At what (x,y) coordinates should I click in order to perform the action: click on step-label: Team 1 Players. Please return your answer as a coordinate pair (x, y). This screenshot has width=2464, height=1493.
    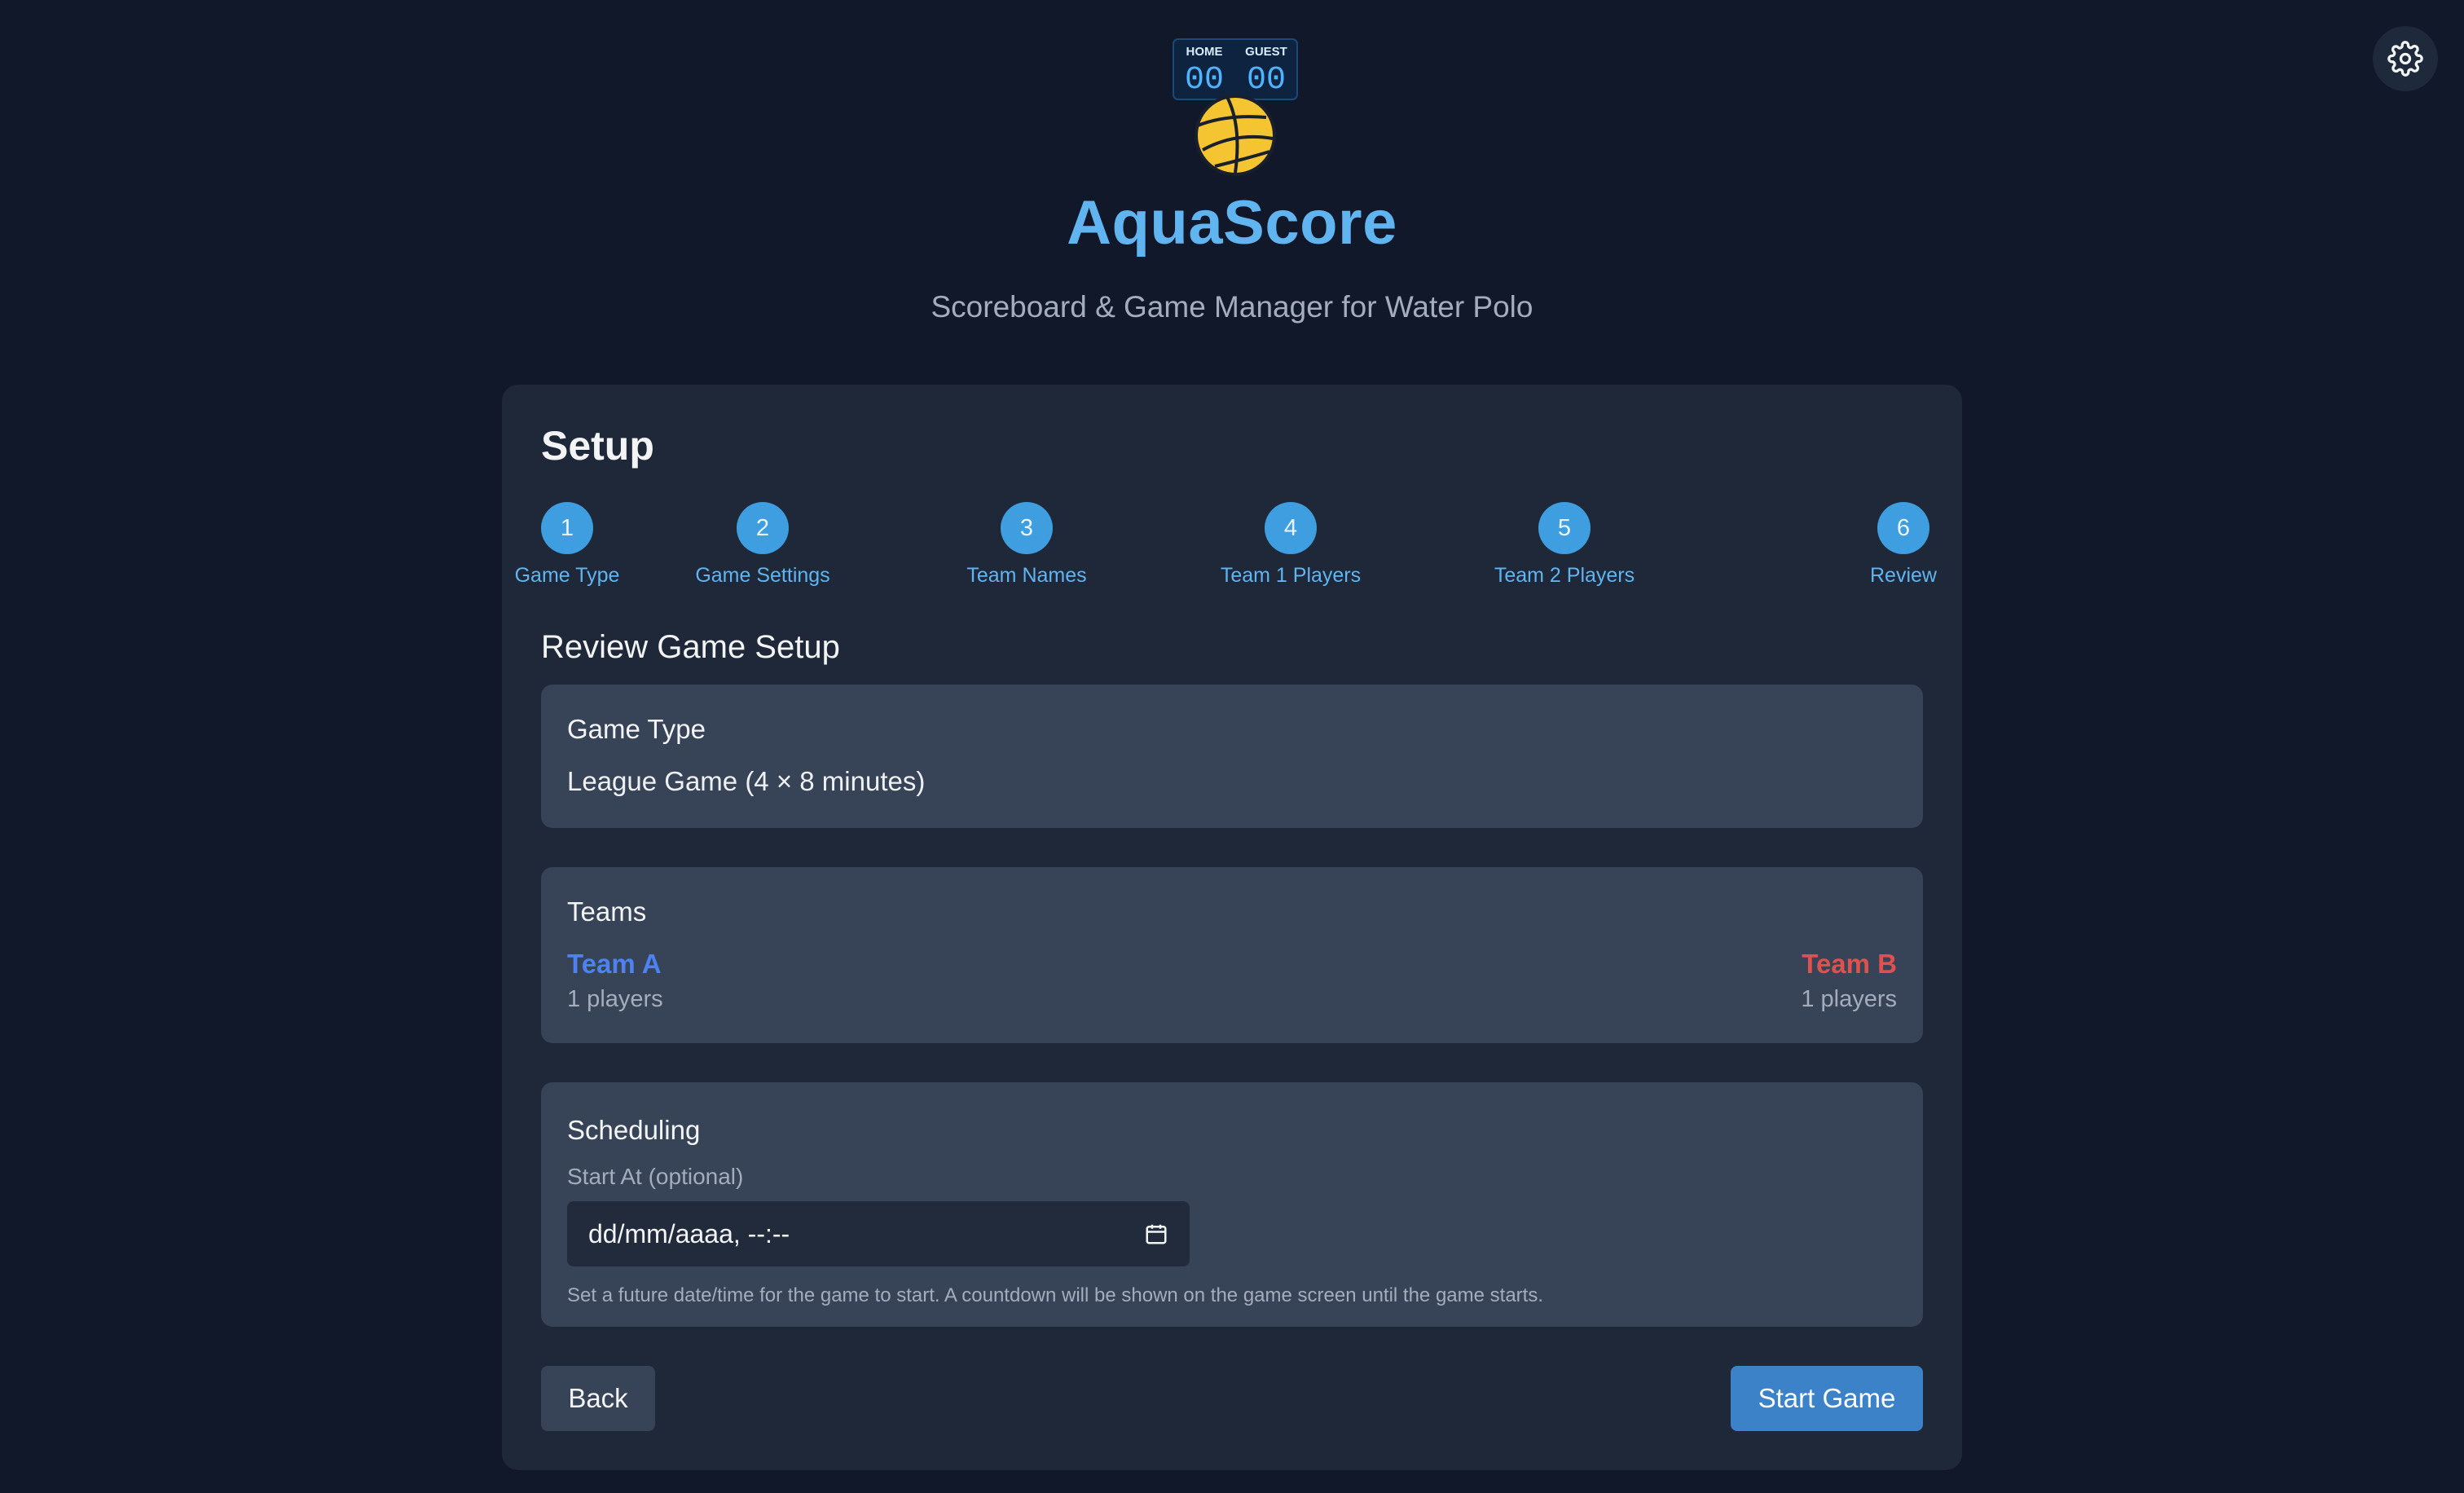
    Looking at the image, I should click on (1291, 575).